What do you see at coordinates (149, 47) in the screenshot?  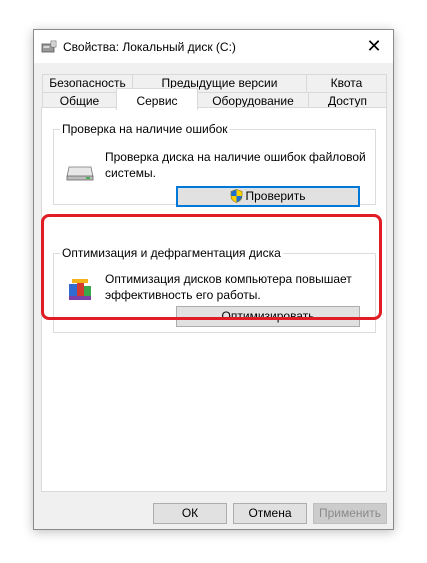 I see `window-title: Свойства: Локальный диск (C:)` at bounding box center [149, 47].